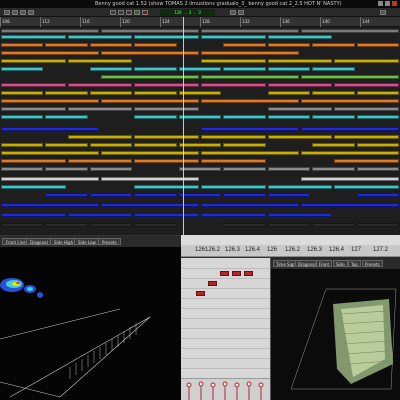 This screenshot has width=400, height=400. I want to click on window-controls, so click(388, 4).